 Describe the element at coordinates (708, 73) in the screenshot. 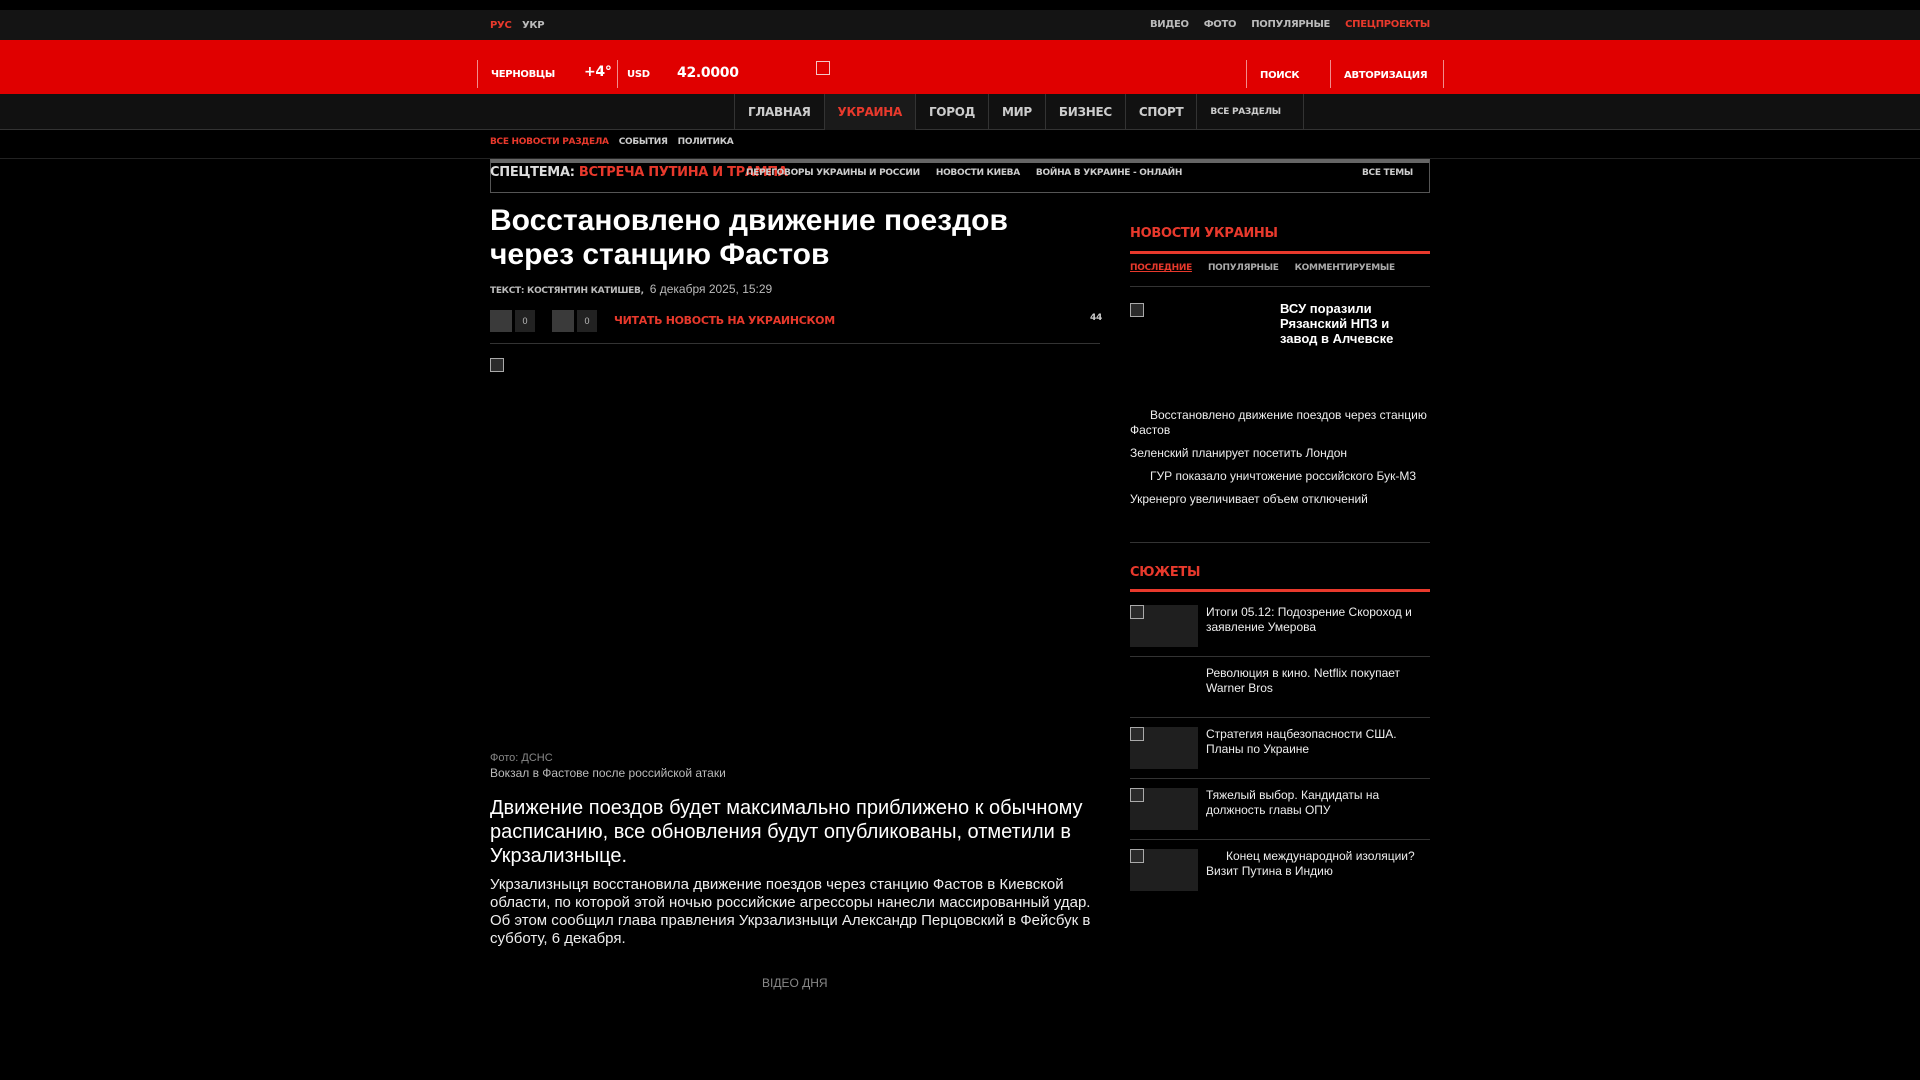

I see `currency-rate: 42.0000` at that location.